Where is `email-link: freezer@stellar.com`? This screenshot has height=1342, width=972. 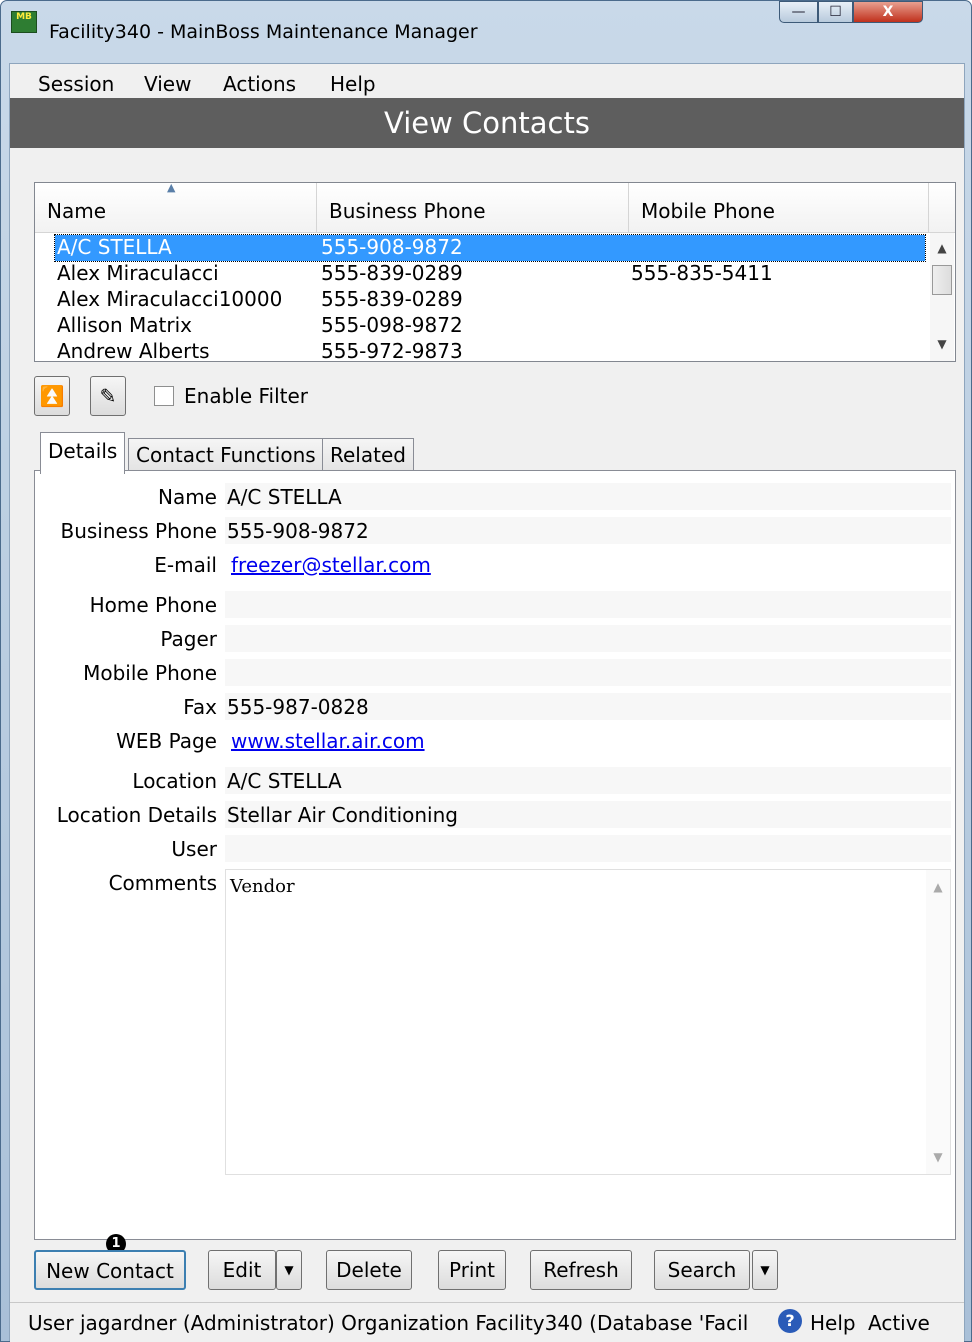
email-link: freezer@stellar.com is located at coordinates (329, 565).